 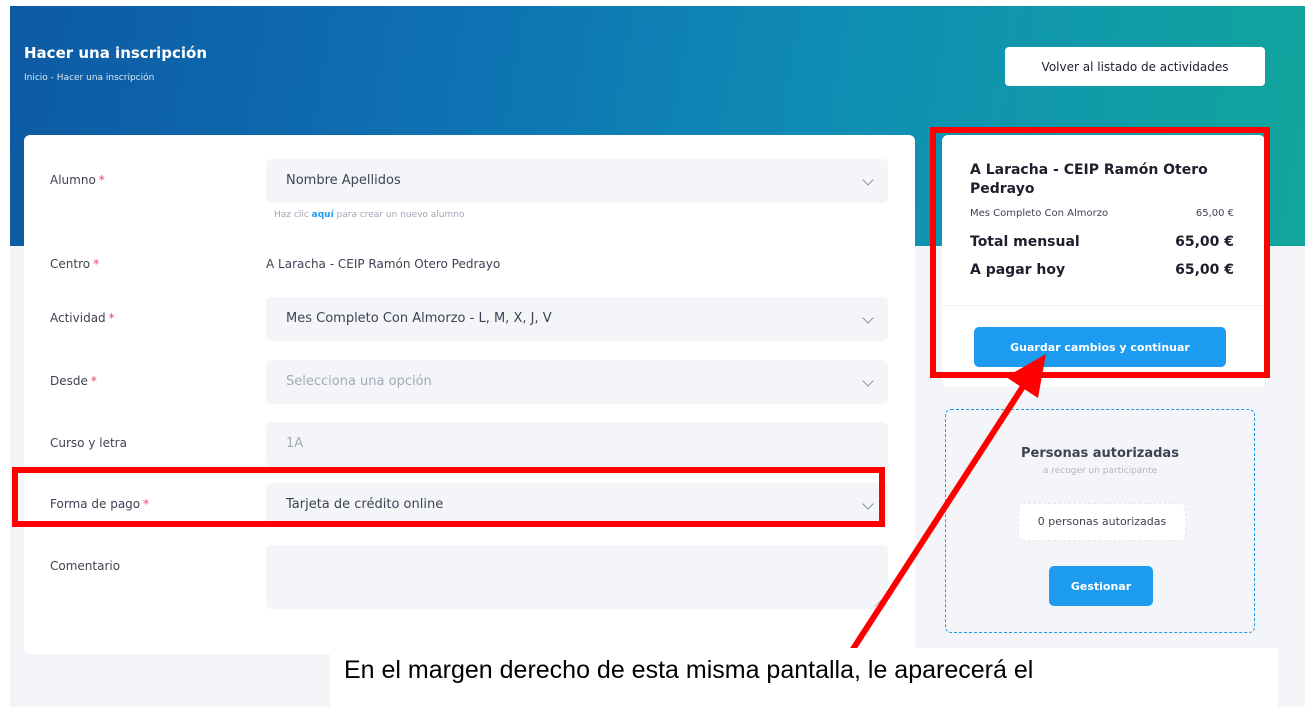 I want to click on annotation-arrow, so click(x=931, y=528).